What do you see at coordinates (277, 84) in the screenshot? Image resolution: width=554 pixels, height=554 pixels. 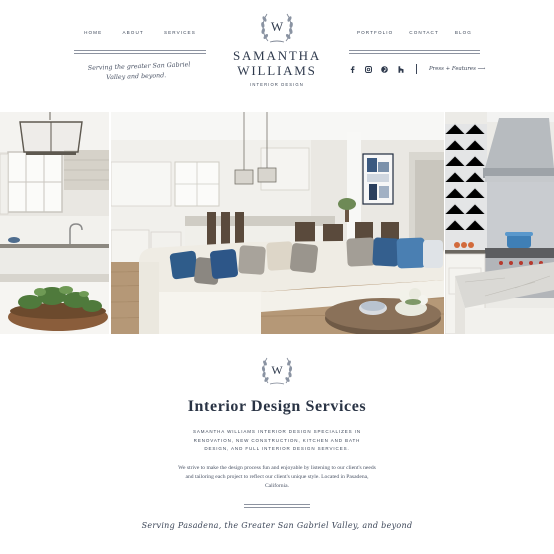 I see `brand-subtitle: INTERIOR DESIGN` at bounding box center [277, 84].